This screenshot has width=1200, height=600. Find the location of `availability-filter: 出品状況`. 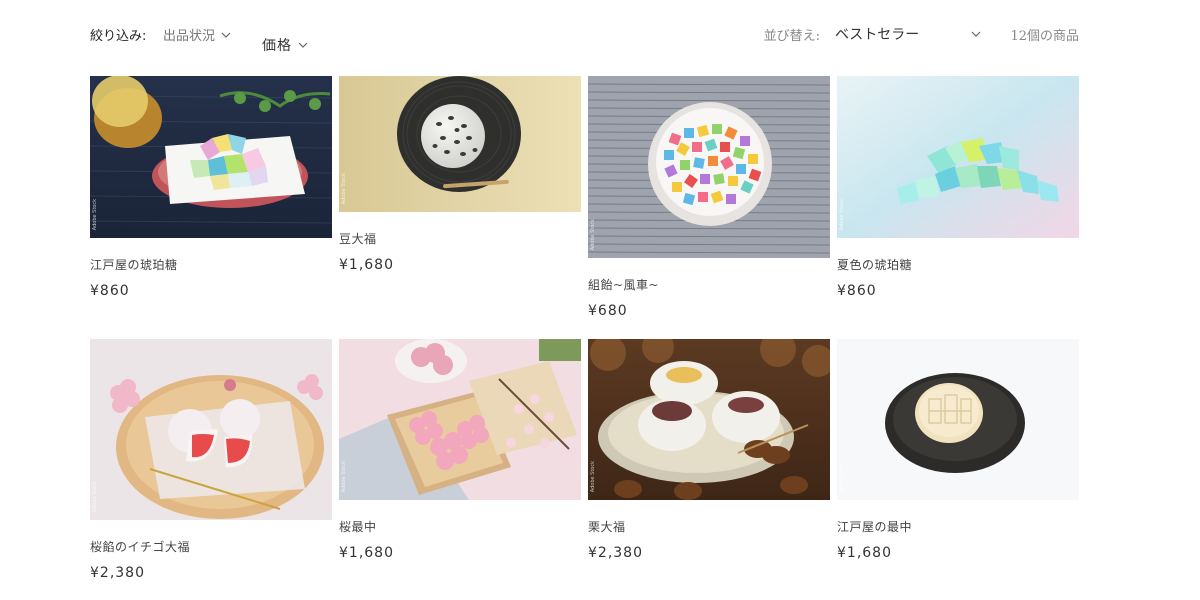

availability-filter: 出品状況 is located at coordinates (197, 34).